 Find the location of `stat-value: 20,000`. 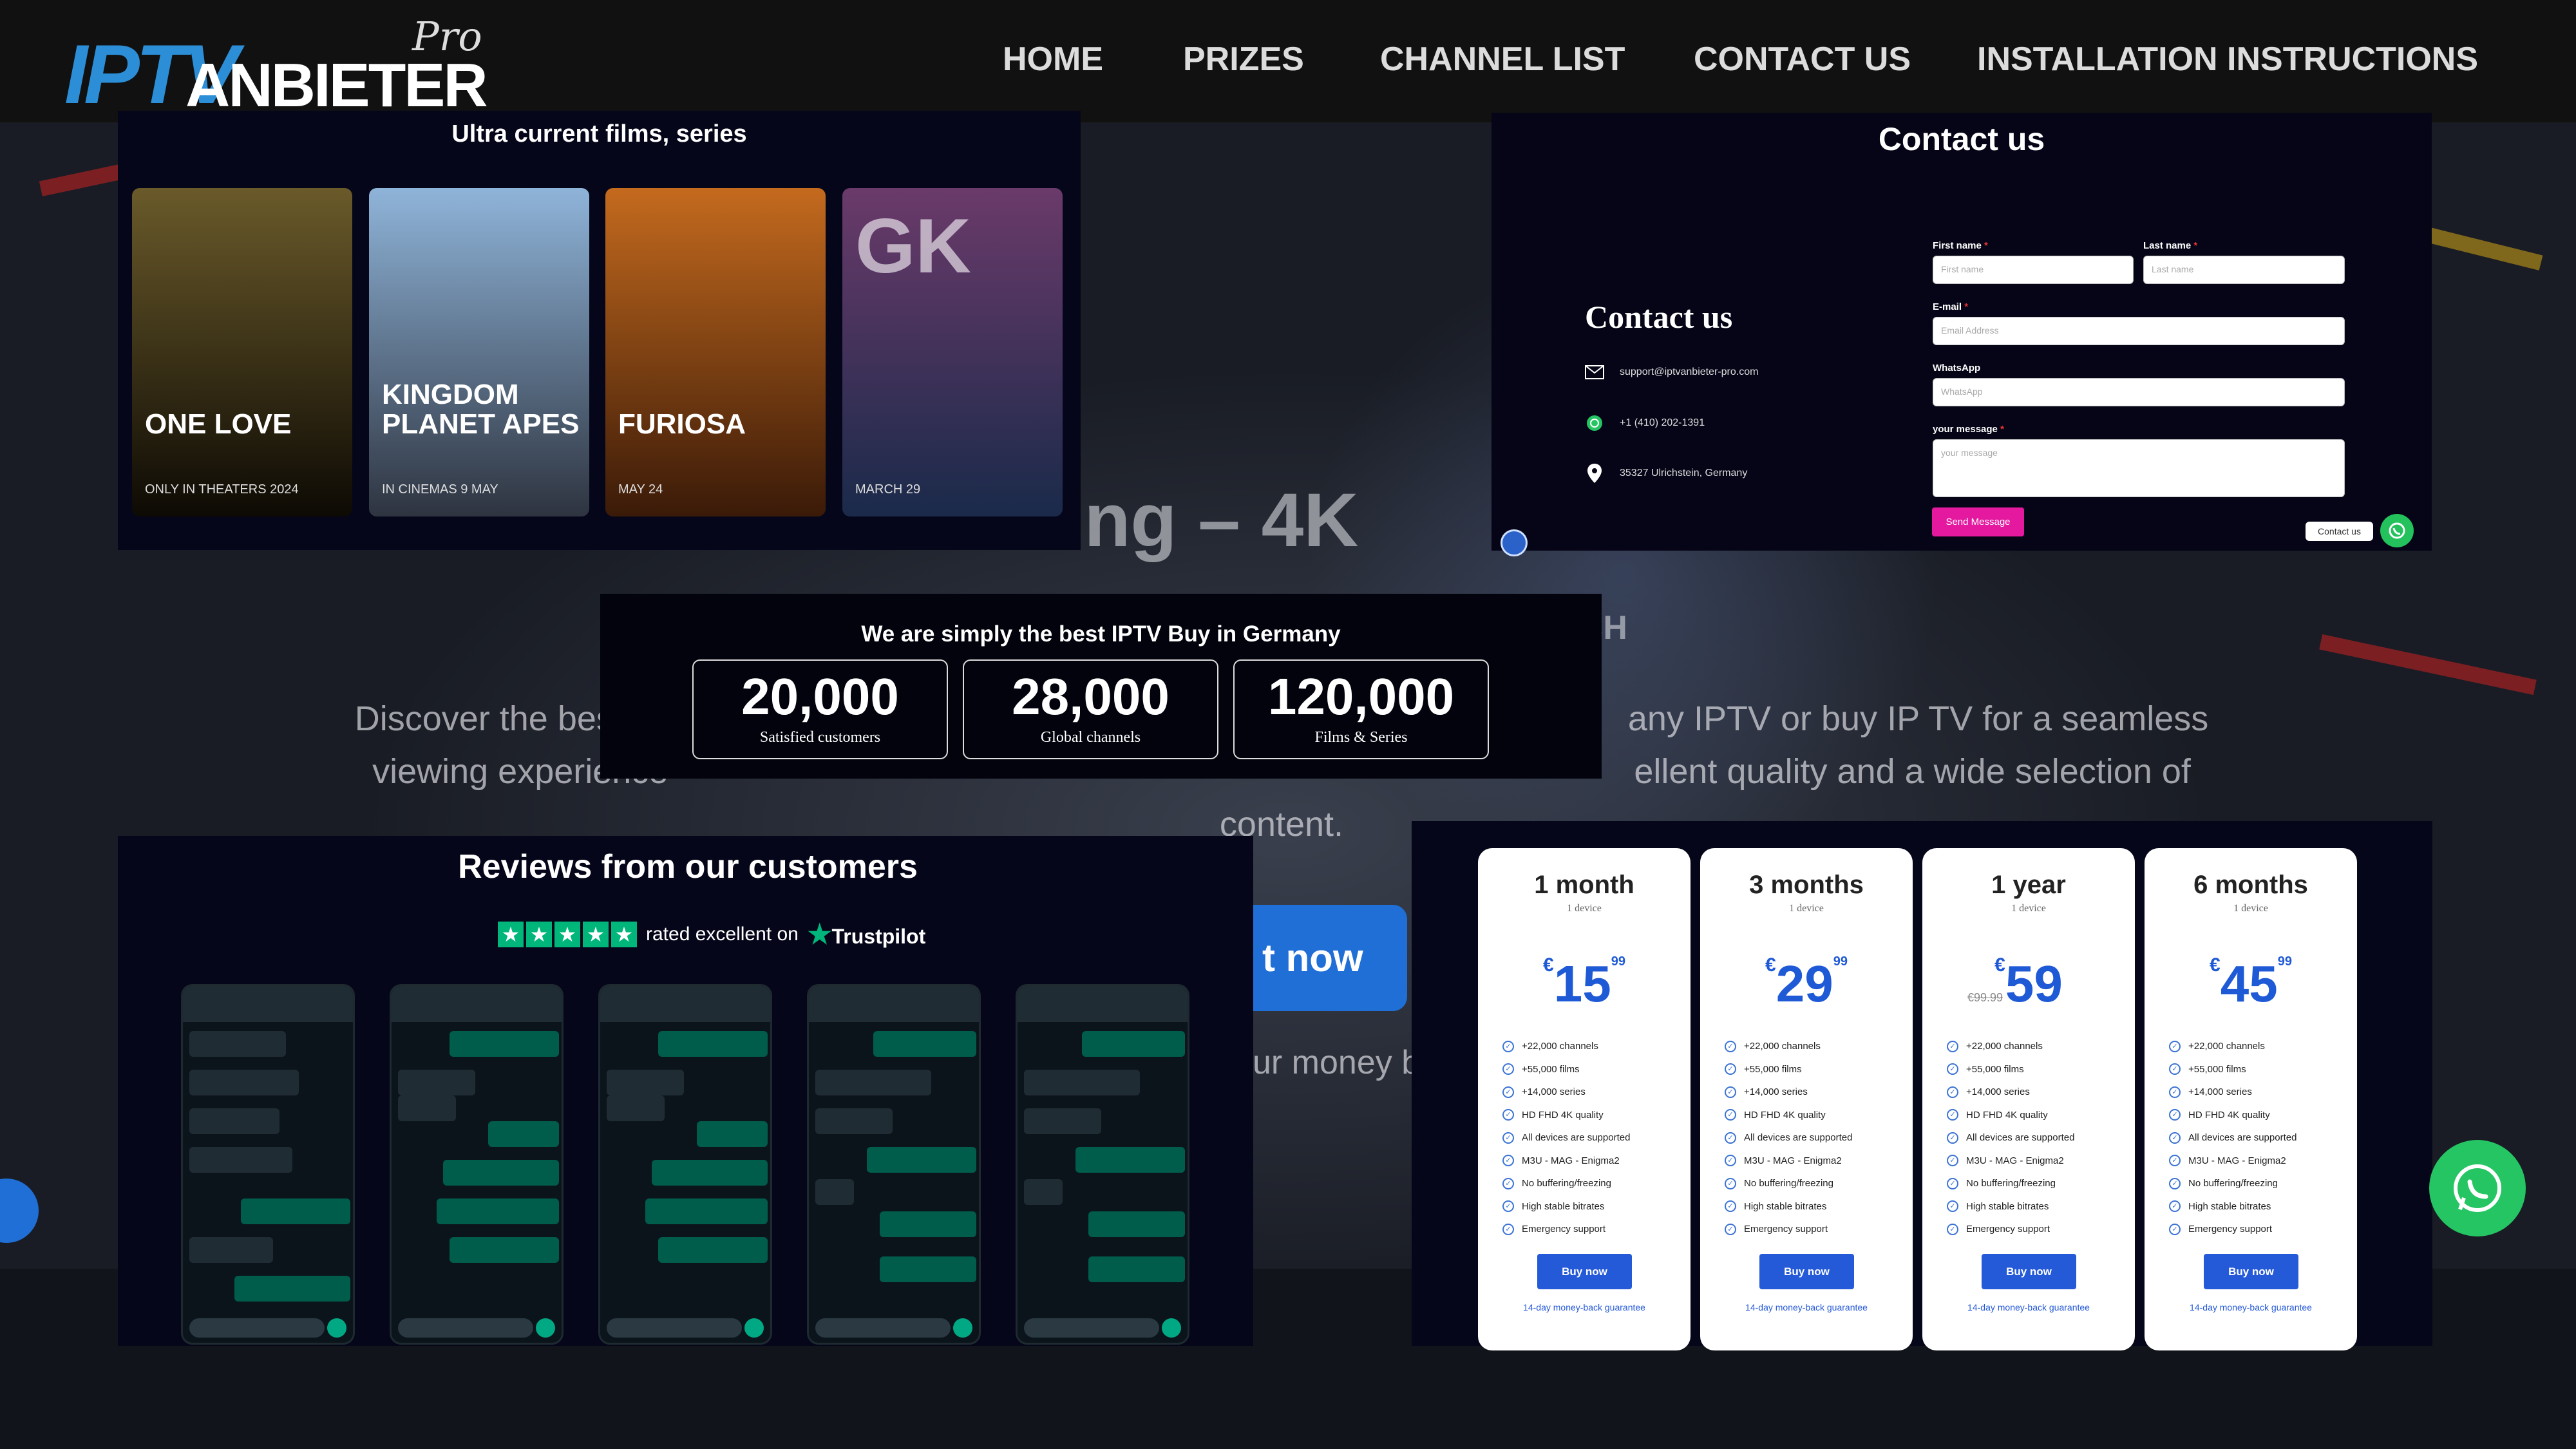

stat-value: 20,000 is located at coordinates (820, 696).